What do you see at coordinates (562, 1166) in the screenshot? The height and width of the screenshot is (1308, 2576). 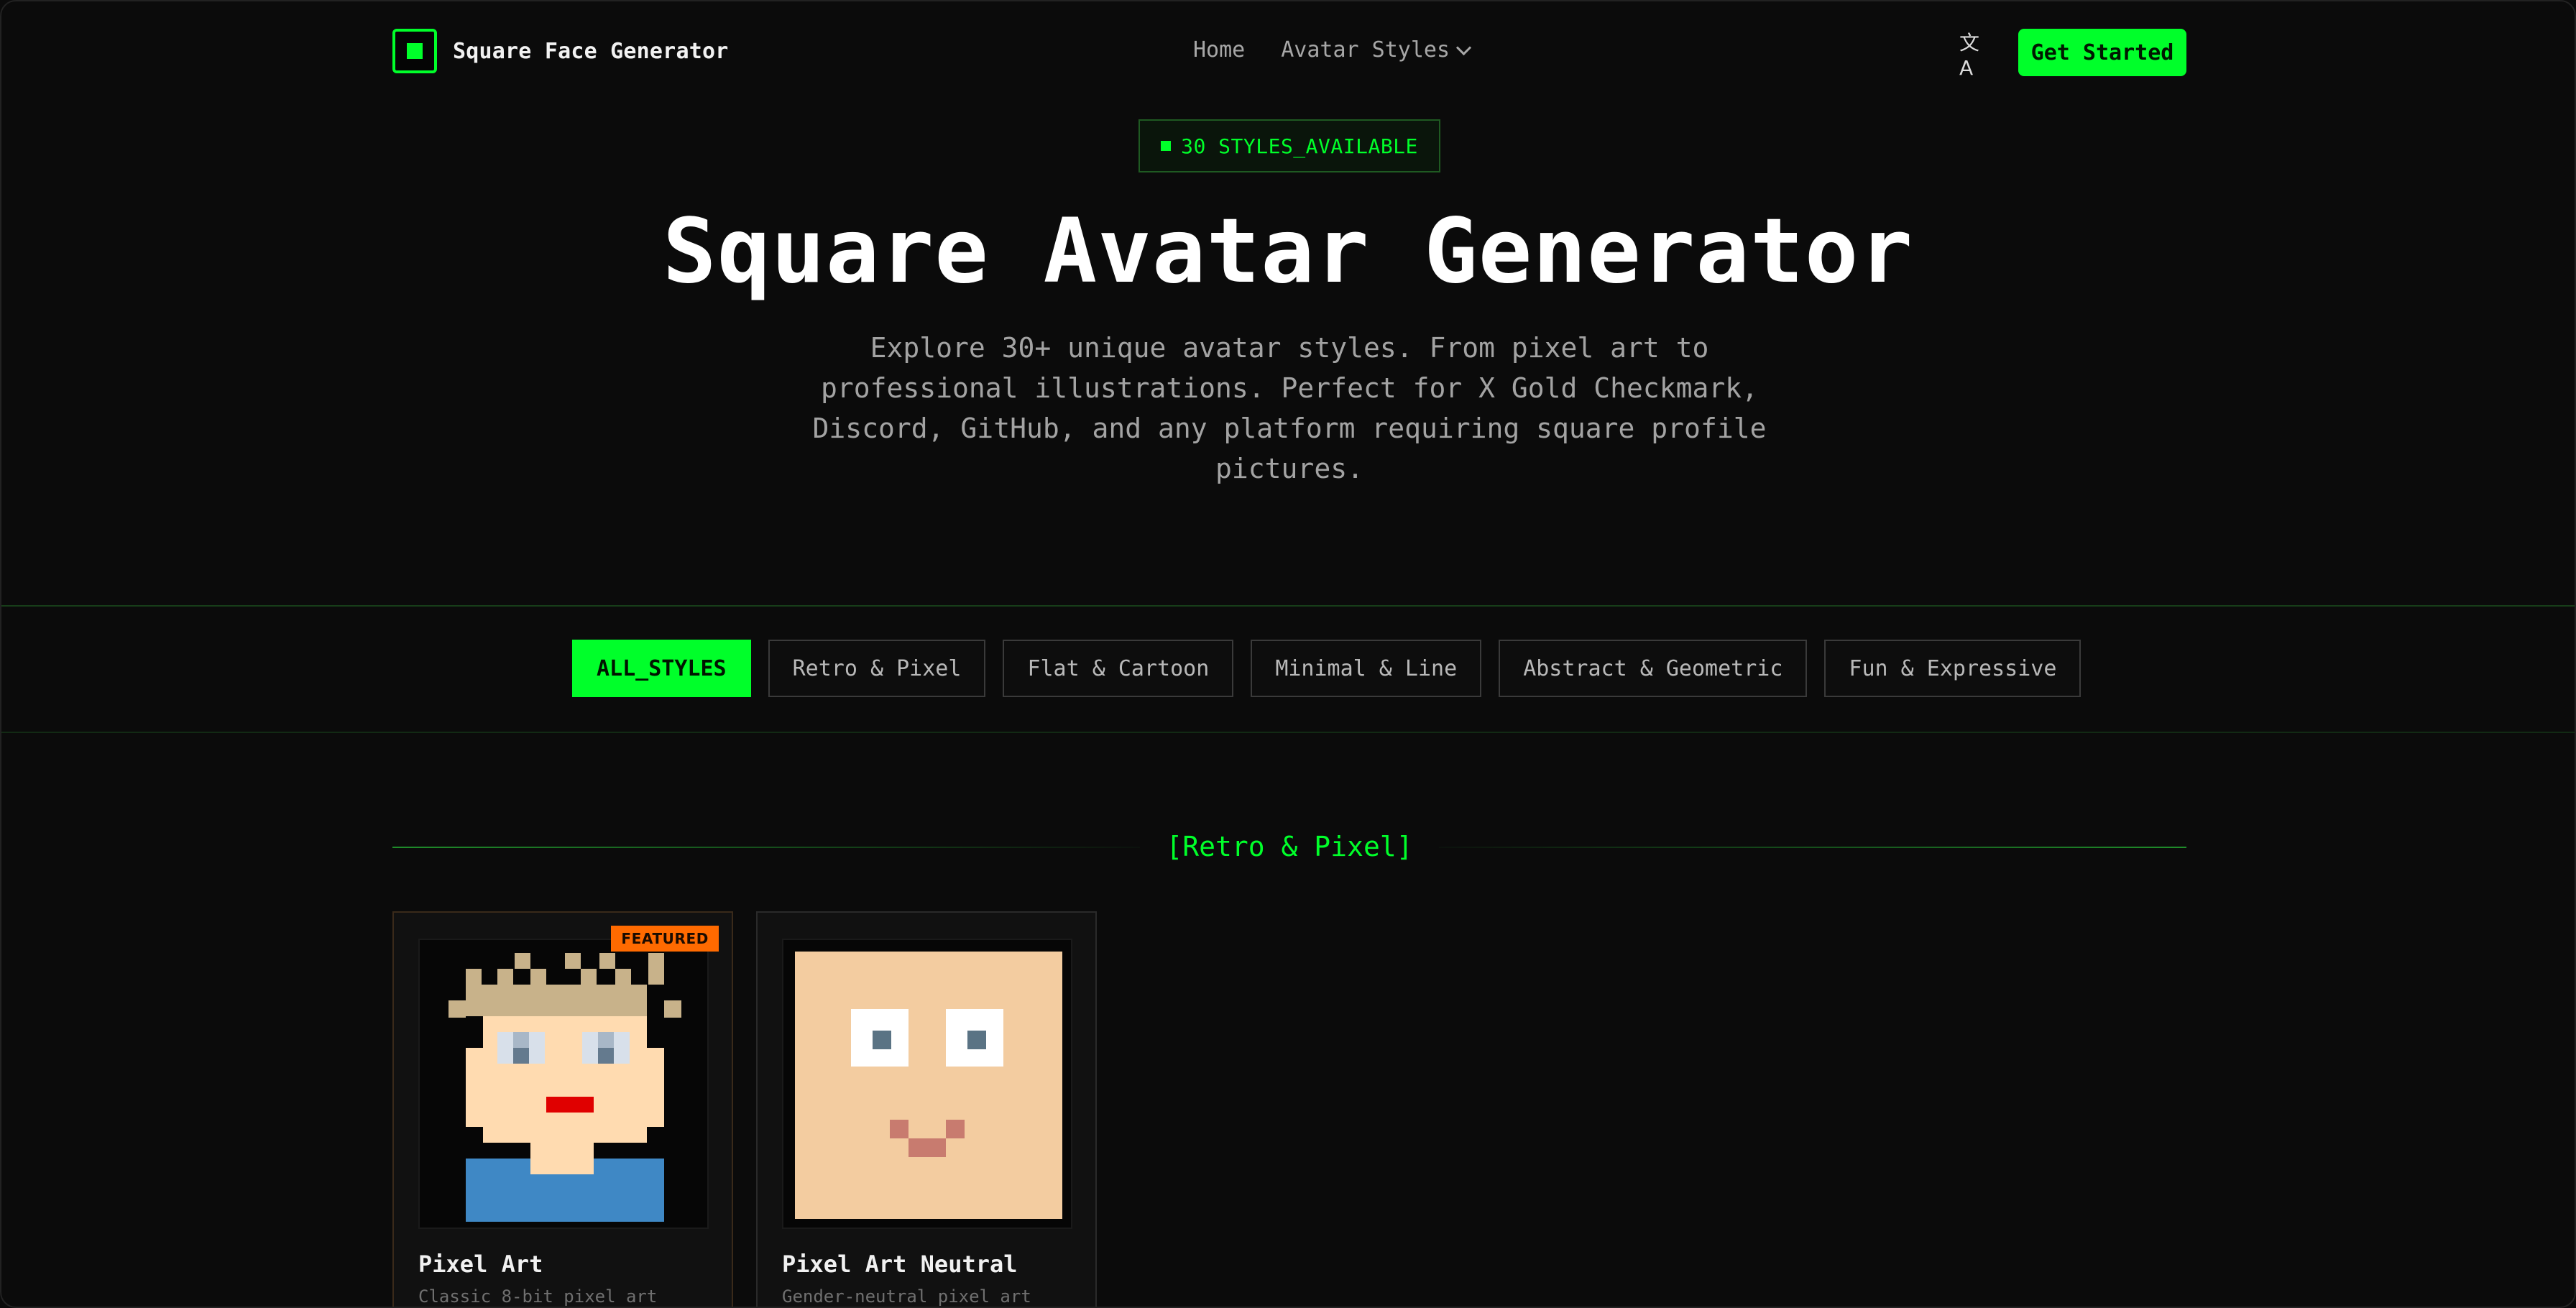 I see `pixel-collar` at bounding box center [562, 1166].